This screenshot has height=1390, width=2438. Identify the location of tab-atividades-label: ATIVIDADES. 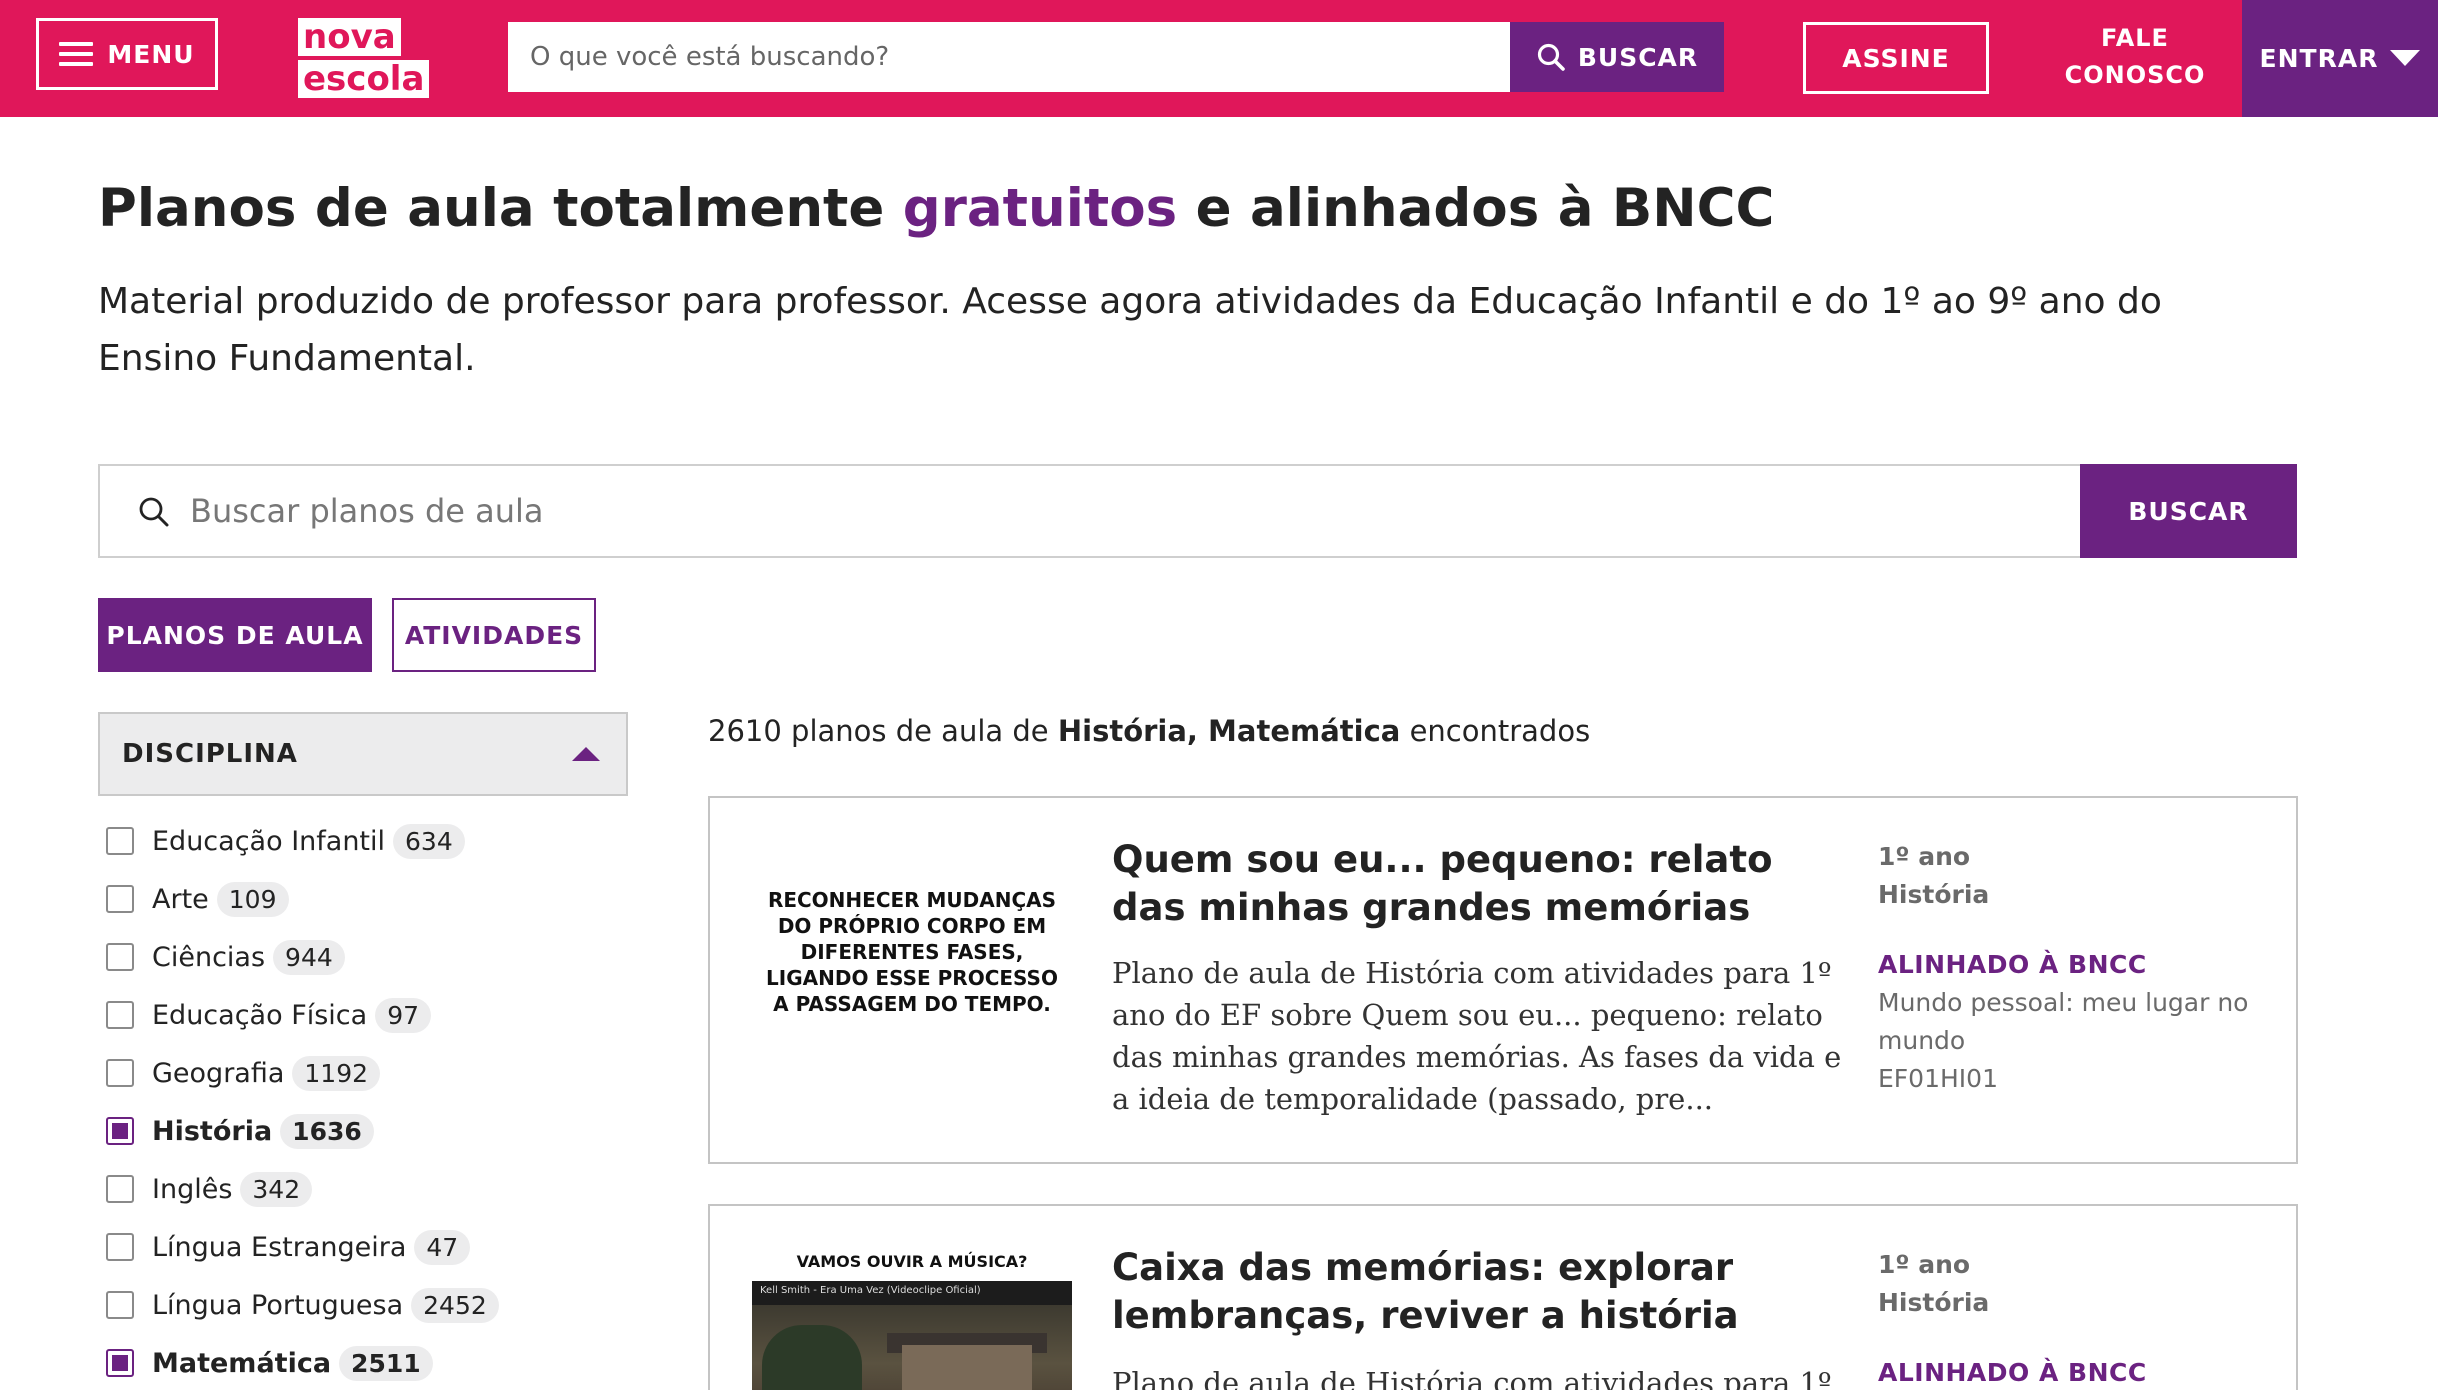
(494, 635).